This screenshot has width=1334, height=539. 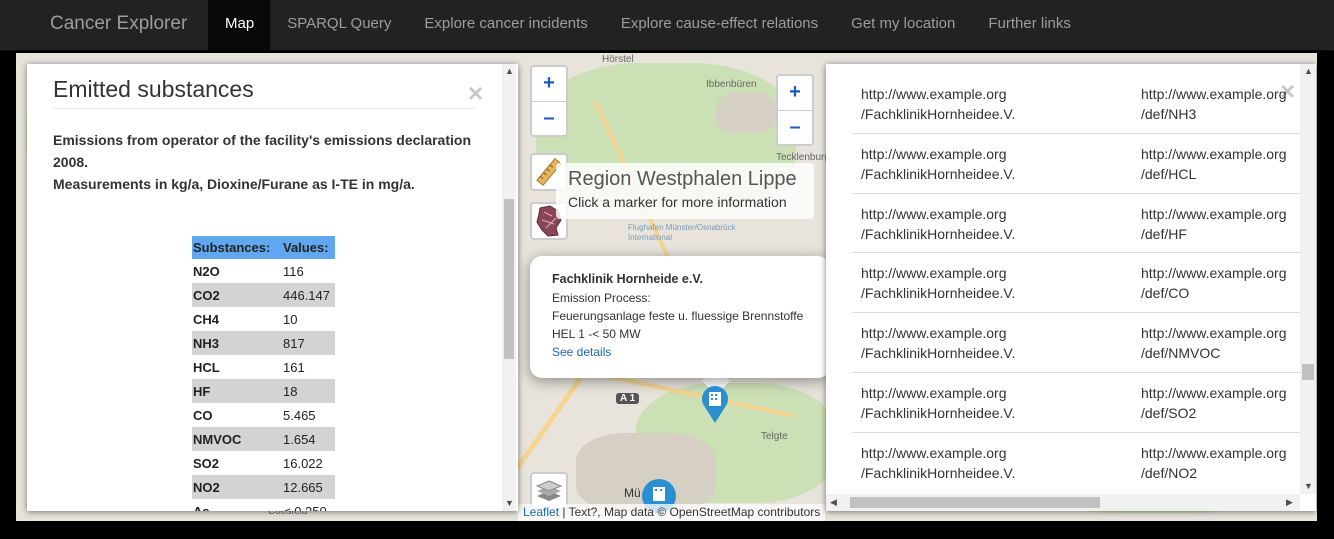 I want to click on facility-marker, so click(x=715, y=403).